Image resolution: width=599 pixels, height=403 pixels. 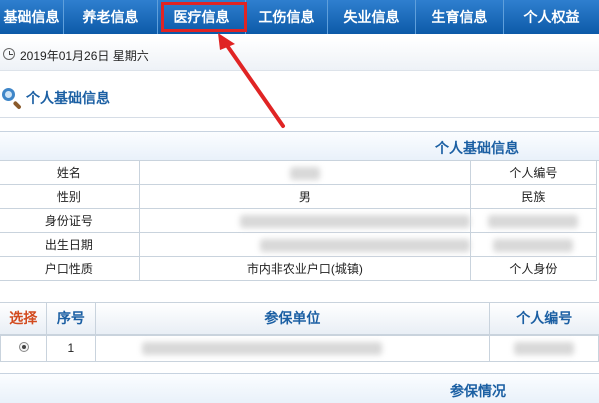 I want to click on table-row: 出生日期, so click(x=299, y=244).